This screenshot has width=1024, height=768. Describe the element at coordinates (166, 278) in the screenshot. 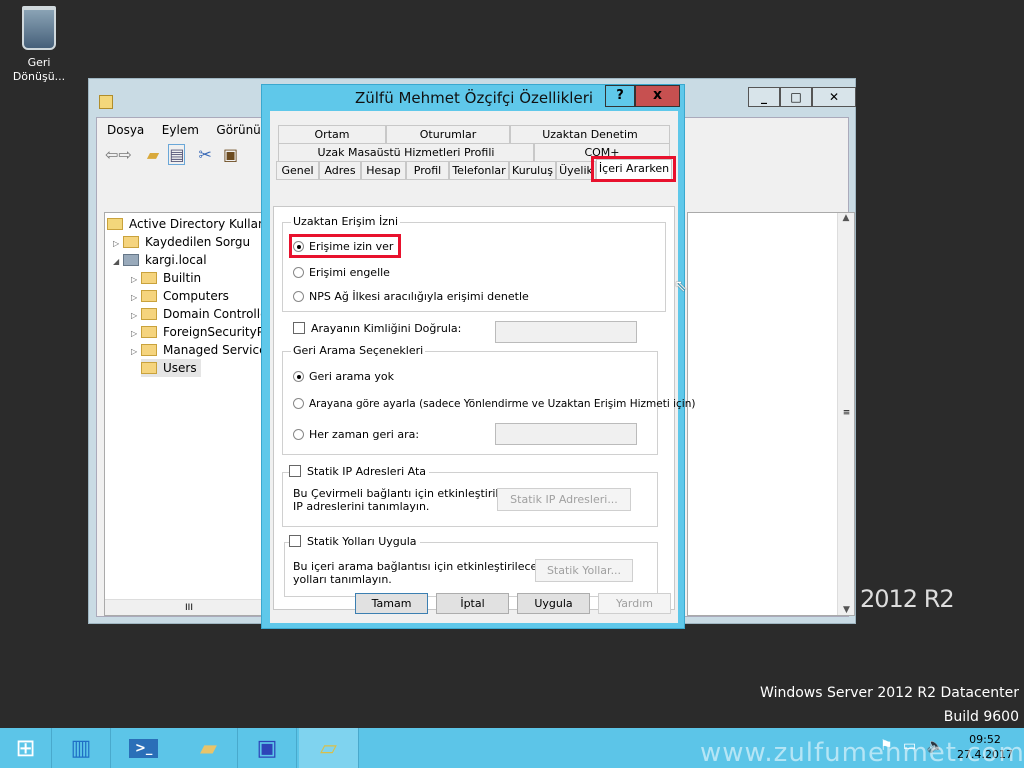

I see `tree-item-builtin: ▷ Builtin` at that location.